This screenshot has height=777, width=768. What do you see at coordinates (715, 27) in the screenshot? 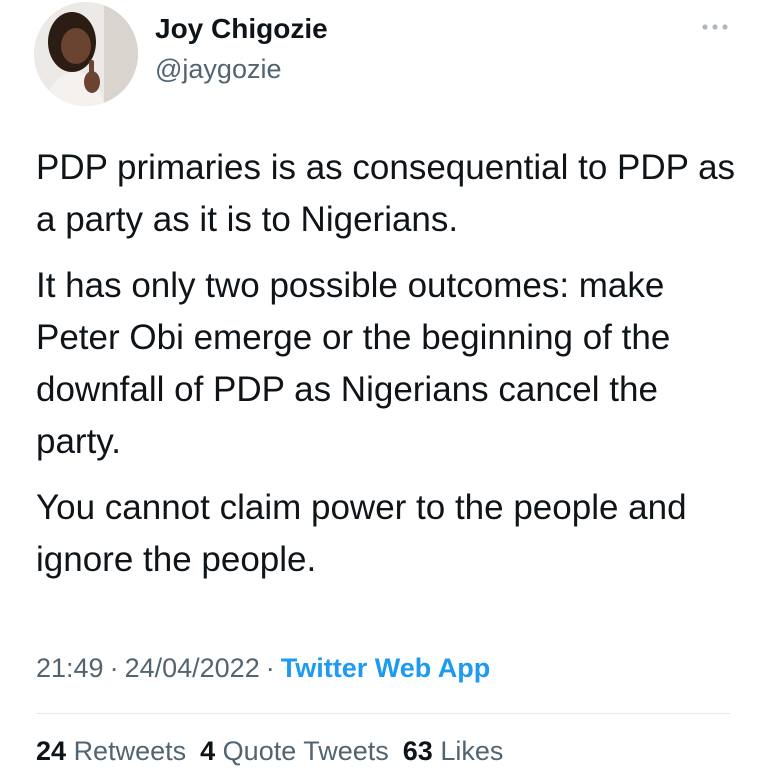
I see `more-options-icon` at bounding box center [715, 27].